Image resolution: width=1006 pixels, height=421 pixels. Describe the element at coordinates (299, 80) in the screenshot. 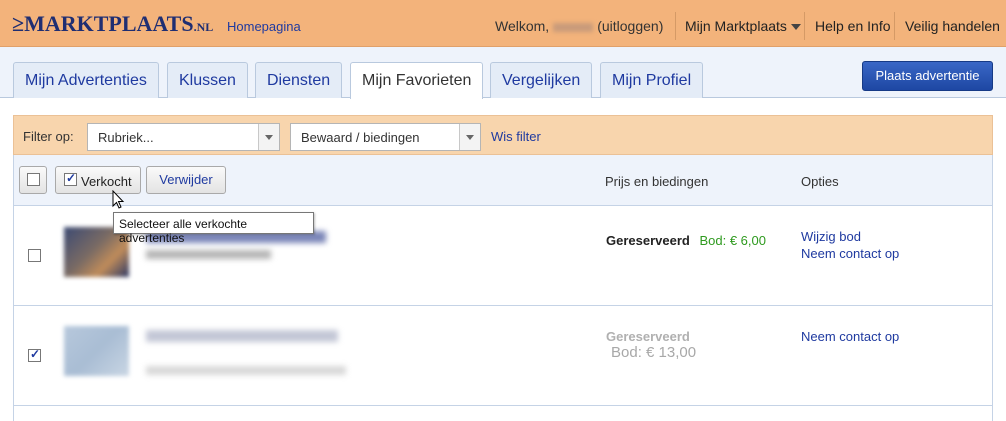

I see `tab-services: Diensten` at that location.